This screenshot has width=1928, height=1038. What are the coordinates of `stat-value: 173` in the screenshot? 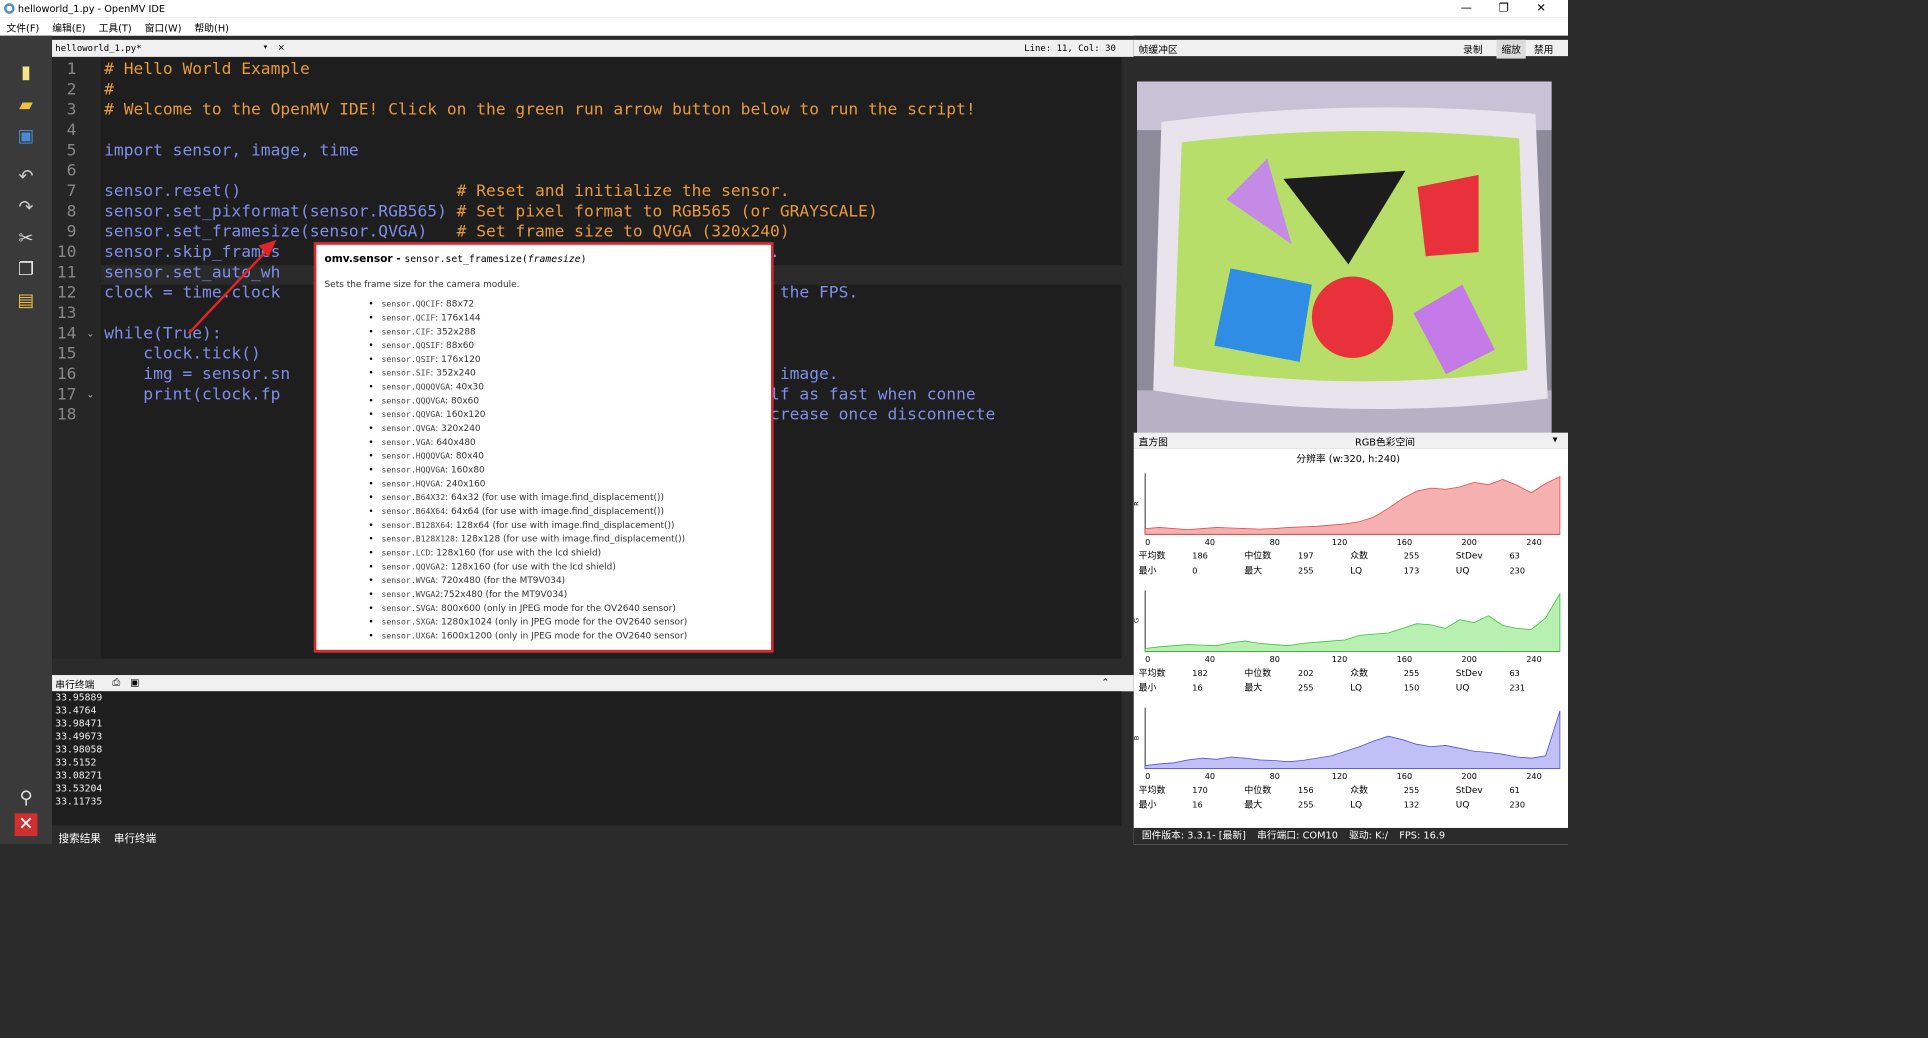 It's located at (1412, 570).